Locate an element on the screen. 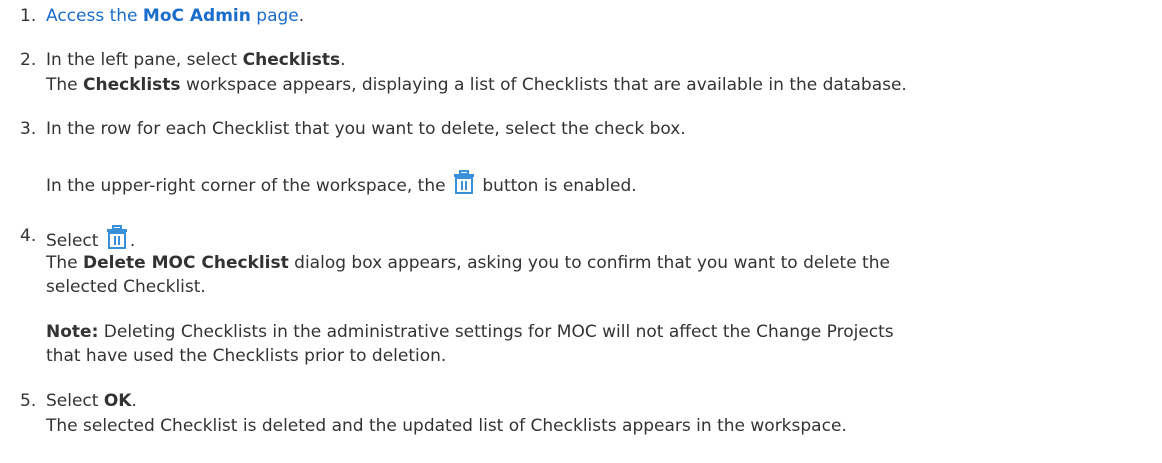  step-3-result-post: button is enabled. is located at coordinates (556, 186).